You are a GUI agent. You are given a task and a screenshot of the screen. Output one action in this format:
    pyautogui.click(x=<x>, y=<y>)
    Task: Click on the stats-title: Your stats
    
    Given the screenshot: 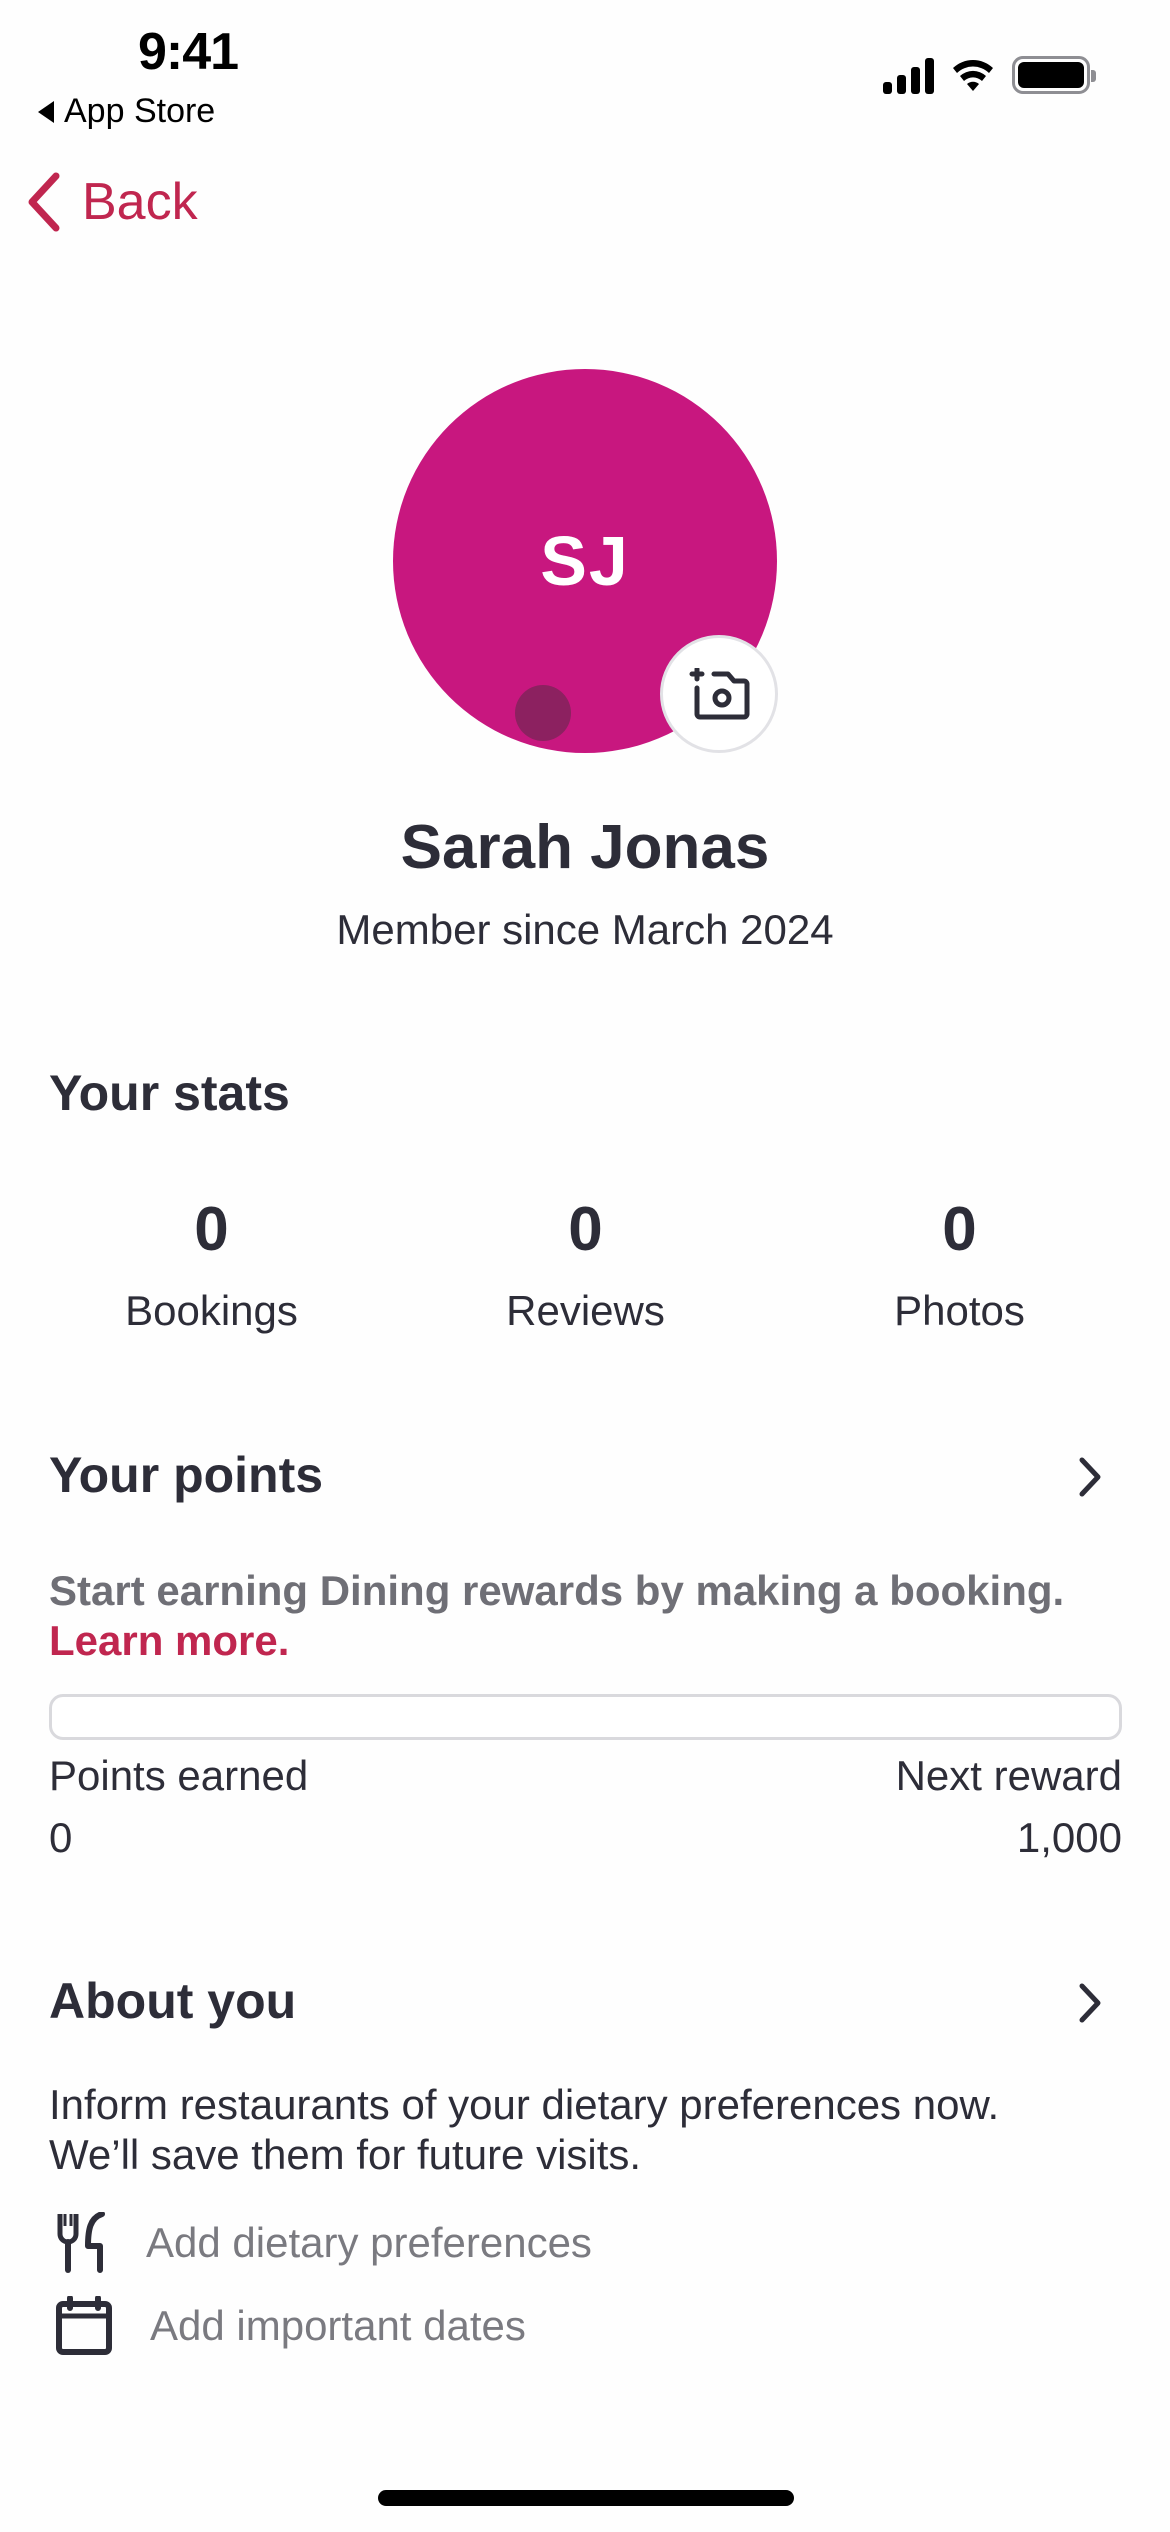 What is the action you would take?
    pyautogui.click(x=169, y=1093)
    